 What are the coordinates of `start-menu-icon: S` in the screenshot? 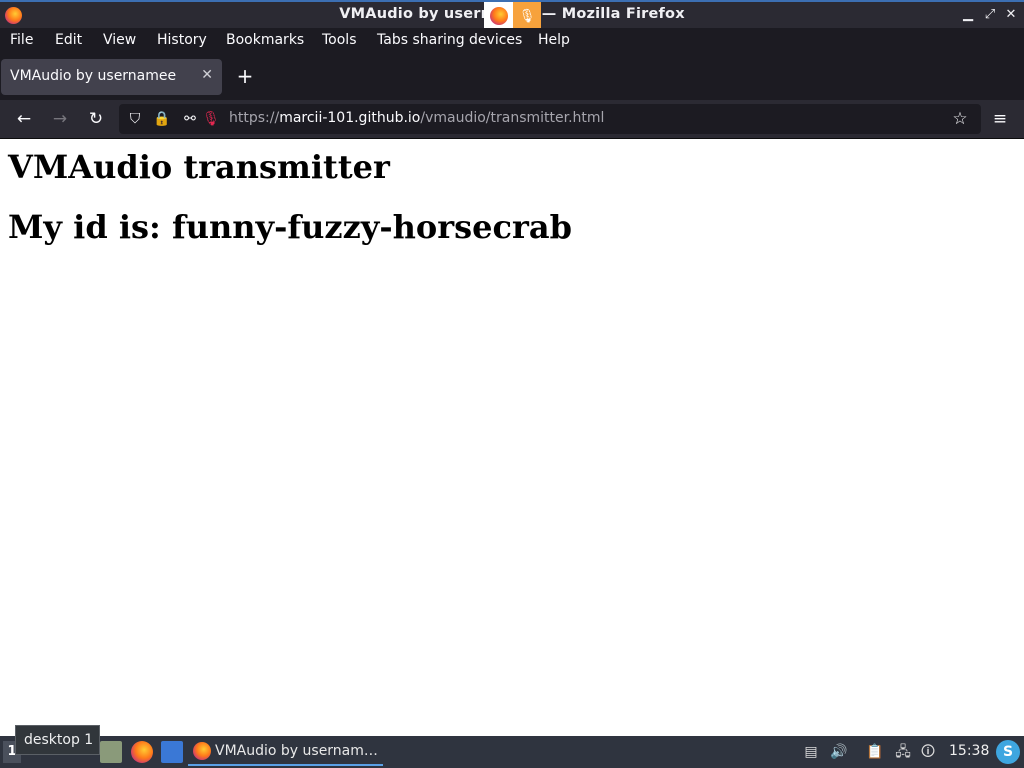 It's located at (1008, 752).